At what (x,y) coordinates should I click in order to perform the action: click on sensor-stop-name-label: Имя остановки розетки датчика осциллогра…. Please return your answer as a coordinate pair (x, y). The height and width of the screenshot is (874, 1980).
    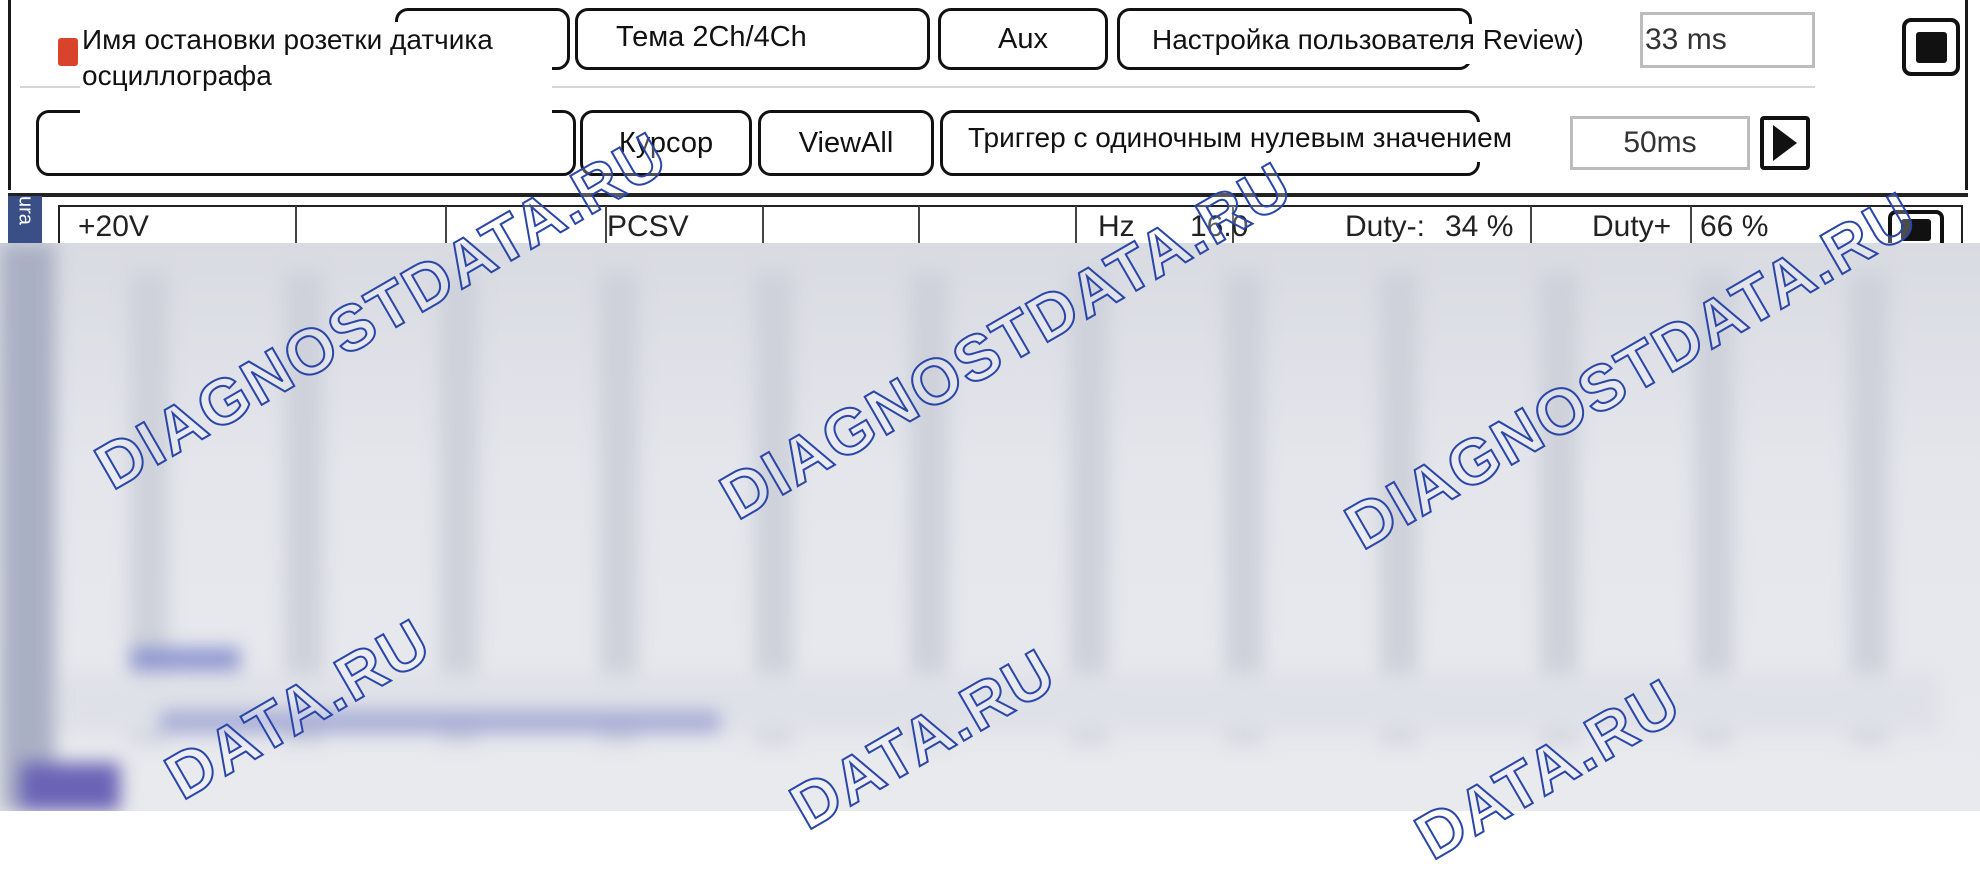
    Looking at the image, I should click on (316, 97).